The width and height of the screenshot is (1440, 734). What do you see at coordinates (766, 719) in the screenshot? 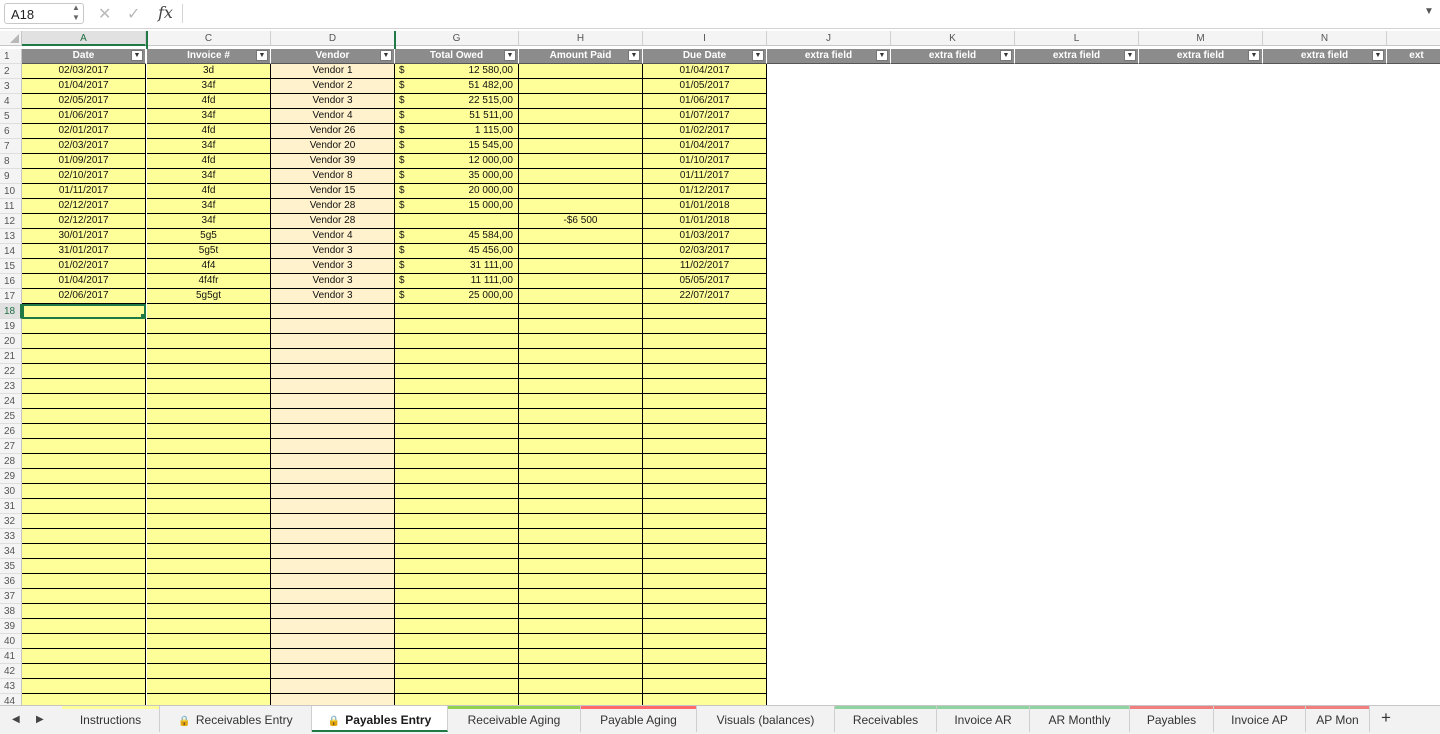
I see `tab-visuals-balances: Visuals (balances)` at bounding box center [766, 719].